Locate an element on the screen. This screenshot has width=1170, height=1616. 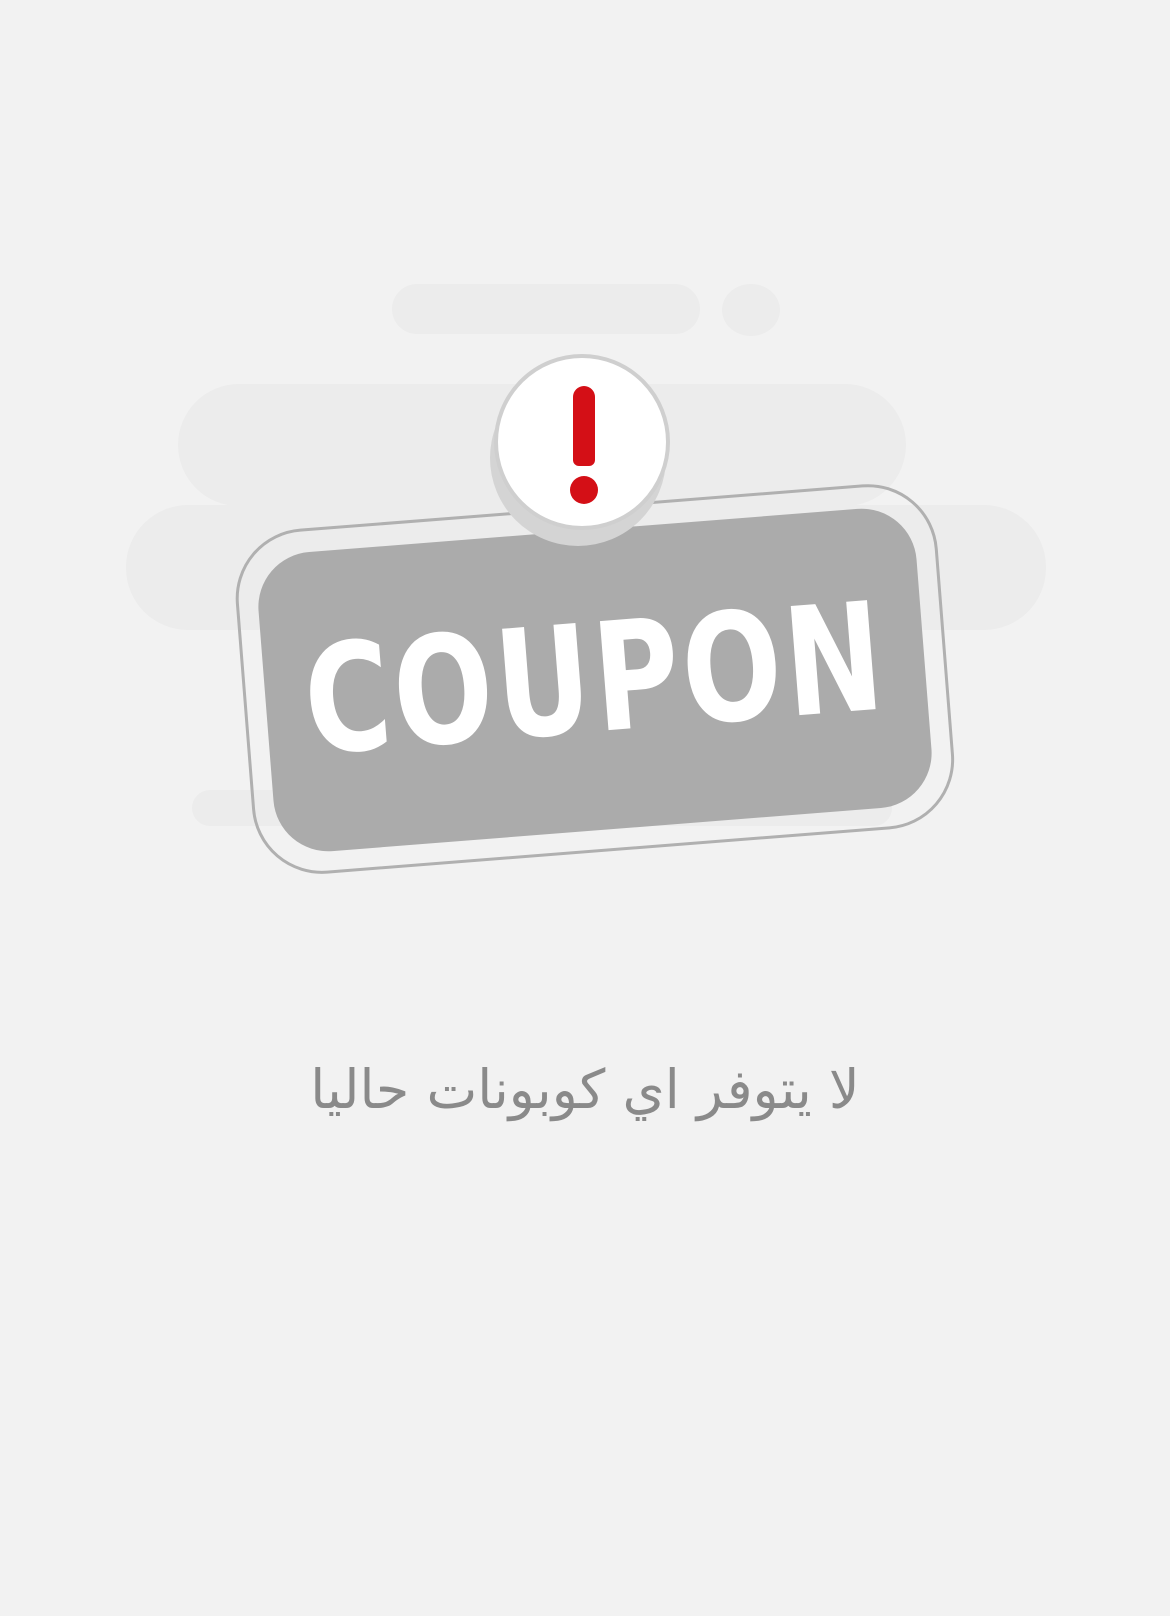
background-placeholder-pill is located at coordinates (546, 309).